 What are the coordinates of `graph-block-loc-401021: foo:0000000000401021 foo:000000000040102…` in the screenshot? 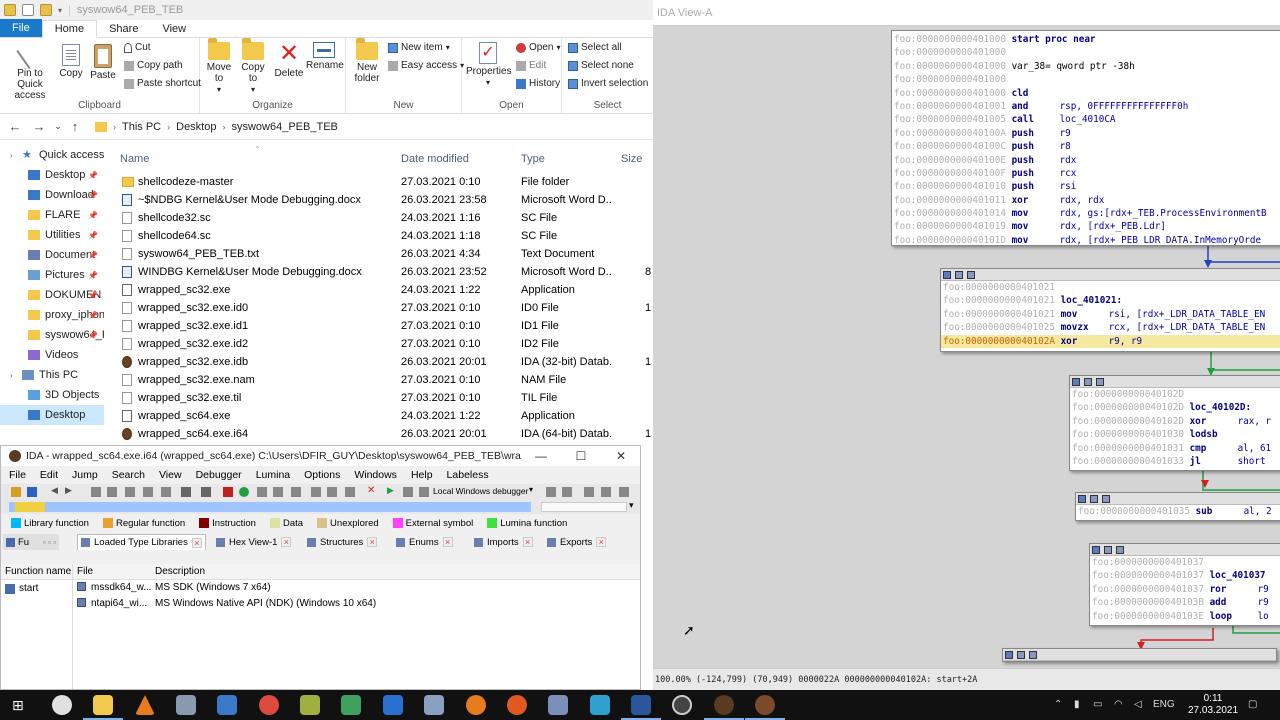 It's located at (1110, 310).